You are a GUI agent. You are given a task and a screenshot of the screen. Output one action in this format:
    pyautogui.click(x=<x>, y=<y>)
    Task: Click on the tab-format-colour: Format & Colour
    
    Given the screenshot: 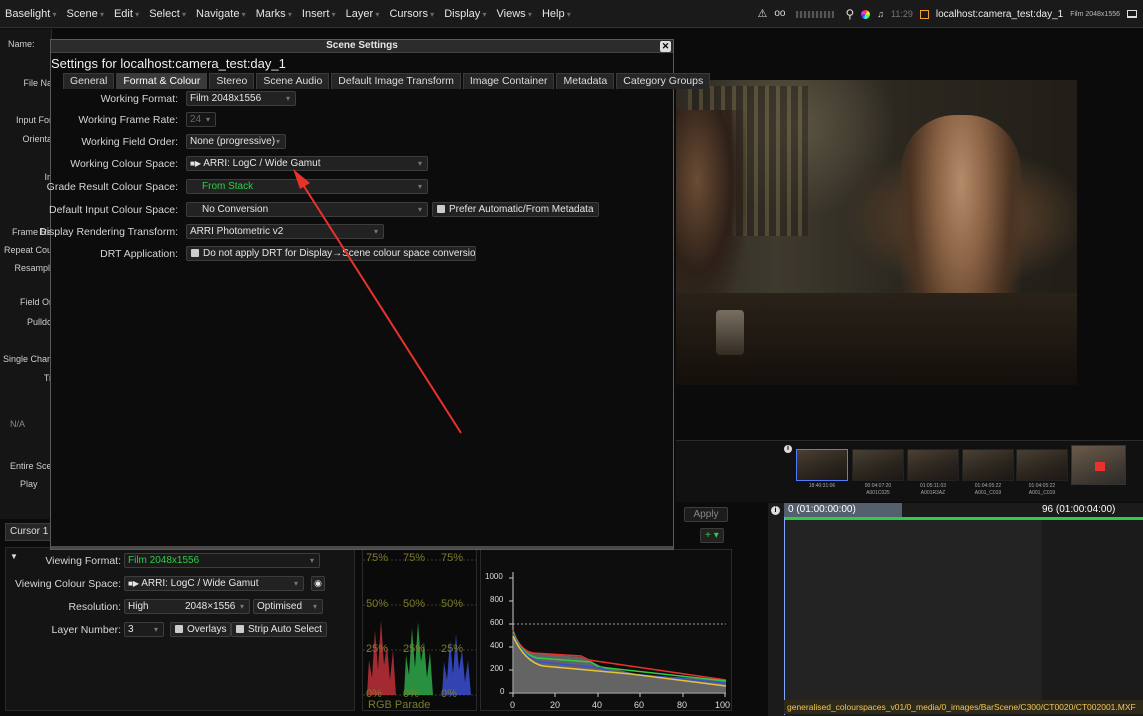 What is the action you would take?
    pyautogui.click(x=162, y=81)
    